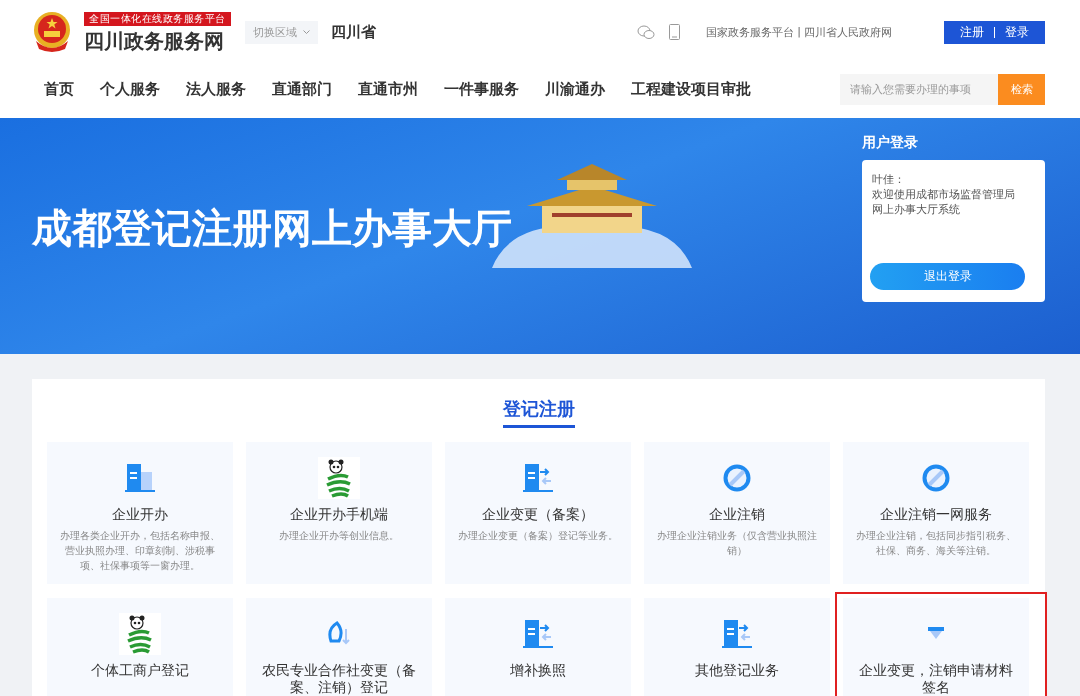  I want to click on caret-icon, so click(306, 32).